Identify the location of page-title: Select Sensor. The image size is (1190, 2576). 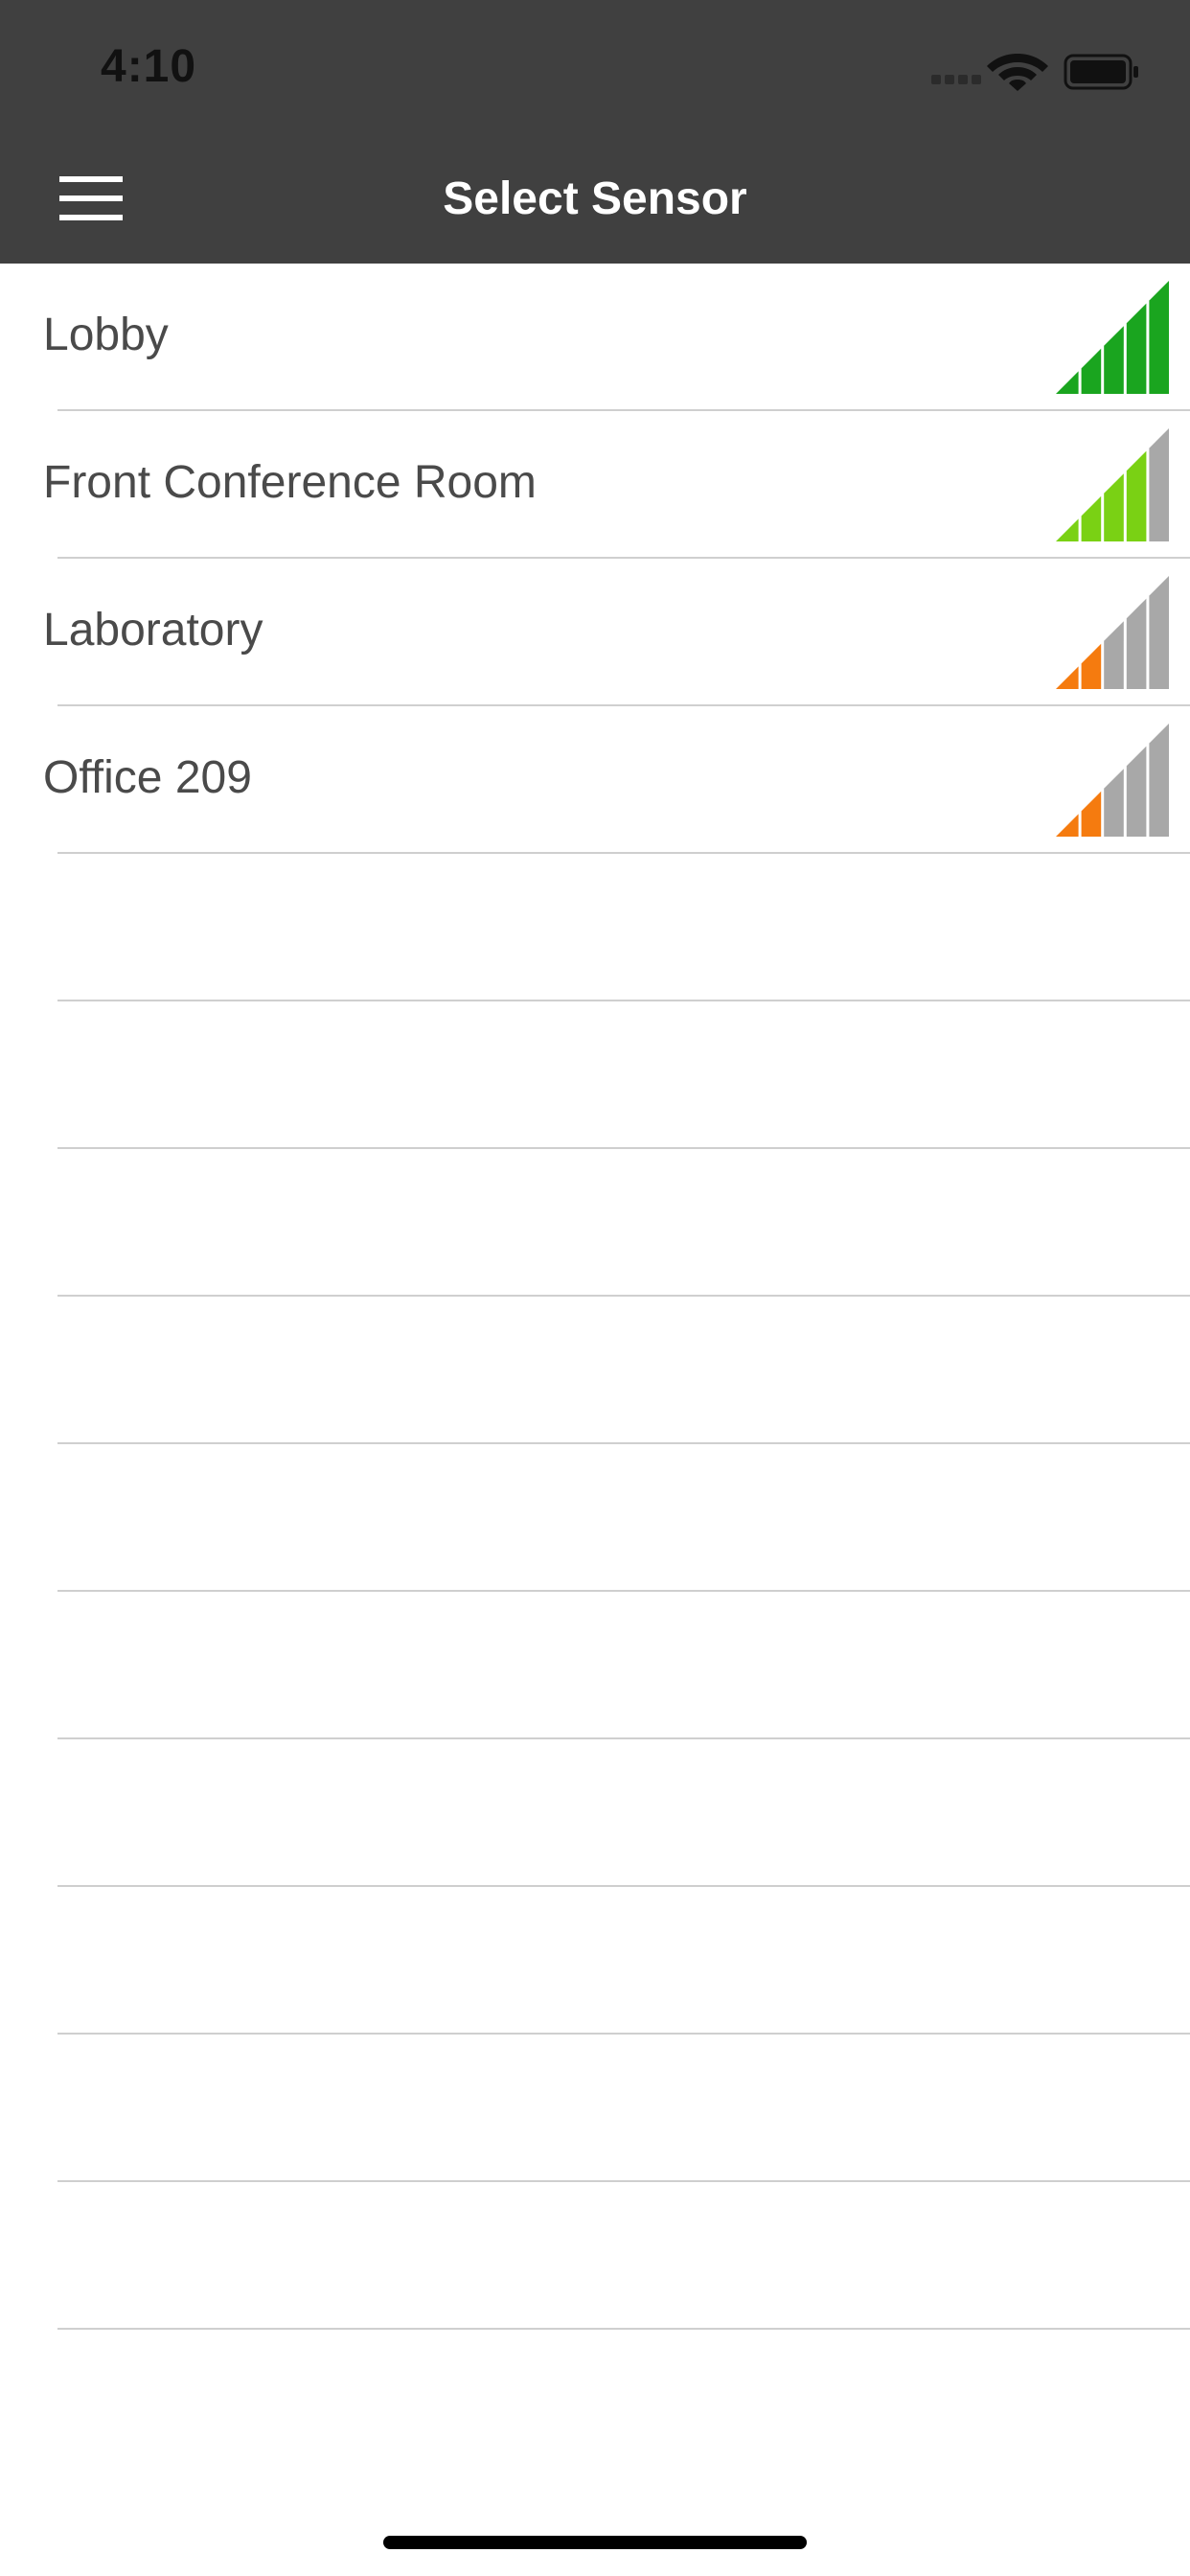
(595, 198).